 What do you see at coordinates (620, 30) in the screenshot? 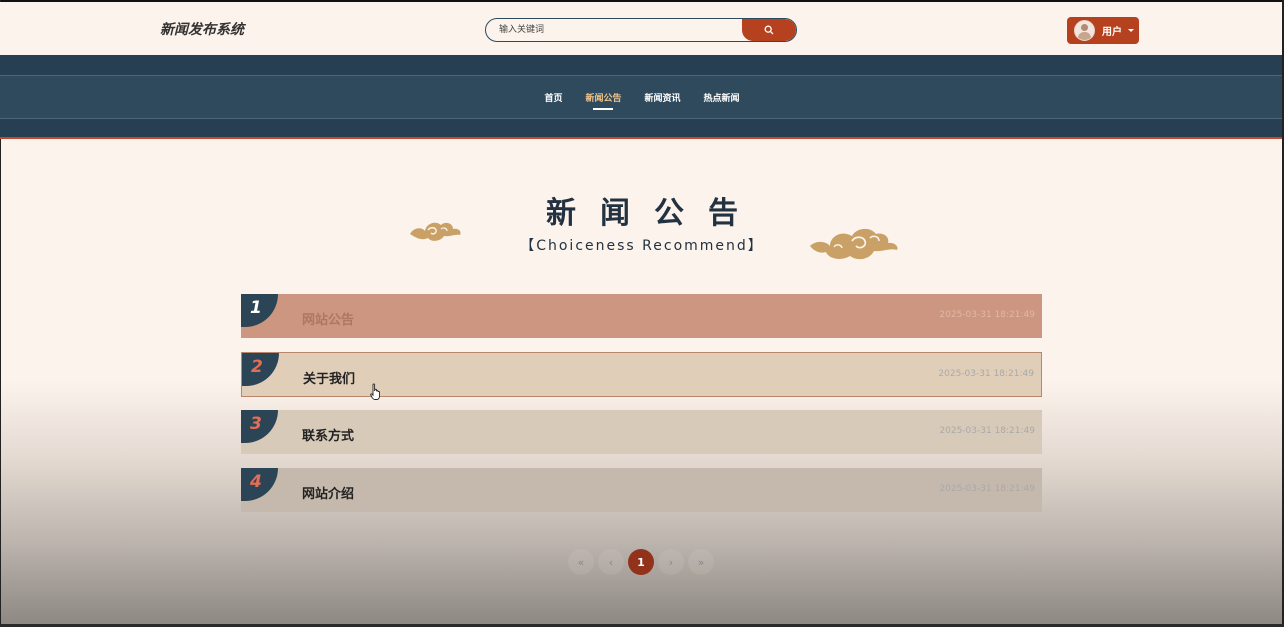
I see `search-input` at bounding box center [620, 30].